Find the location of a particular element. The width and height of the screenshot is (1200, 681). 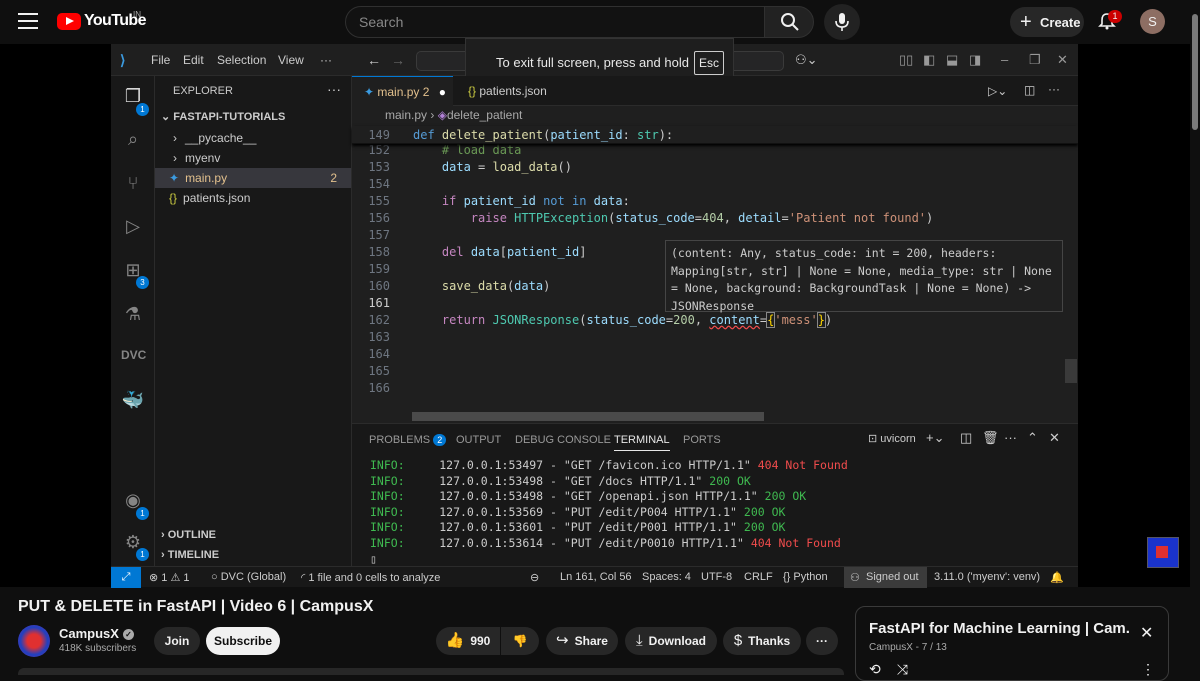

close-window-icon: ✕ is located at coordinates (1062, 60).